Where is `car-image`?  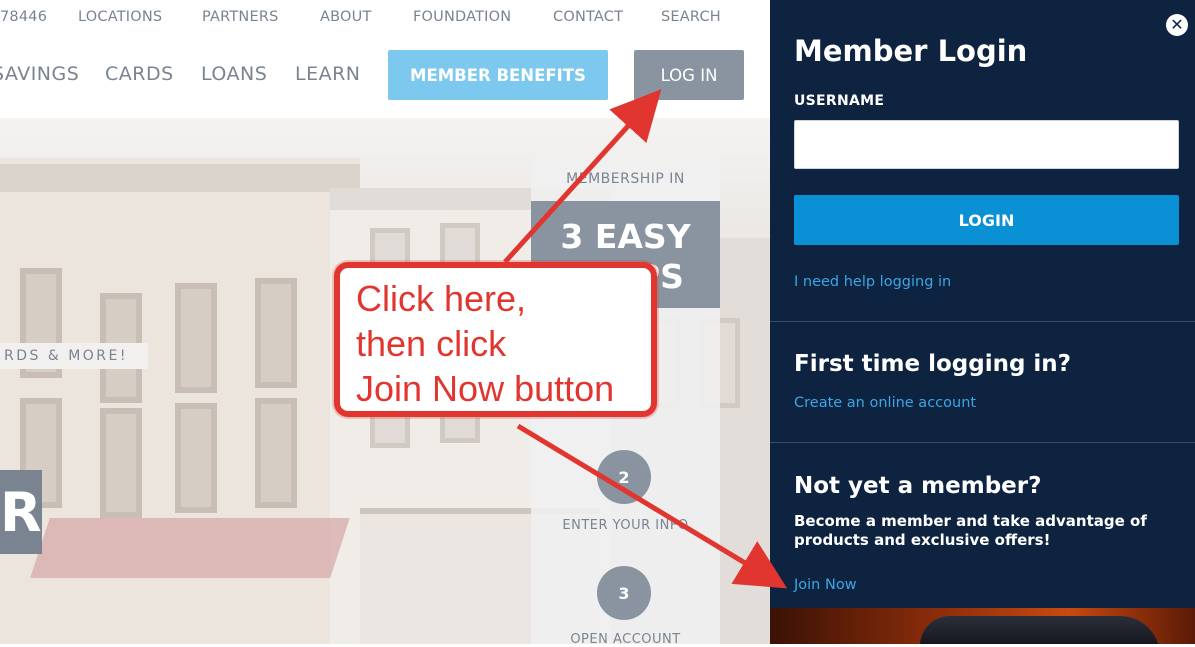
car-image is located at coordinates (1040, 630).